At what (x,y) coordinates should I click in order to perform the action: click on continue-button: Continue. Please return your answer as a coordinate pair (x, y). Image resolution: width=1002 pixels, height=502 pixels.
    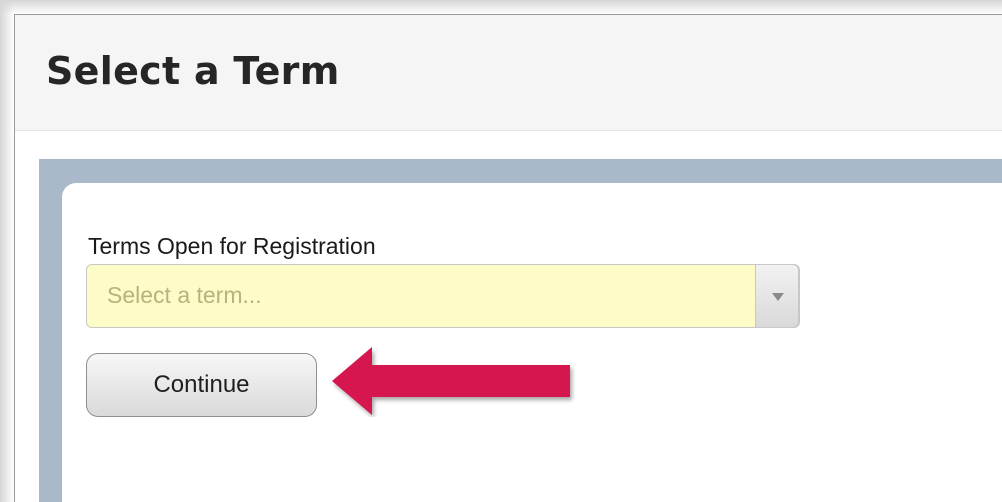
    Looking at the image, I should click on (201, 385).